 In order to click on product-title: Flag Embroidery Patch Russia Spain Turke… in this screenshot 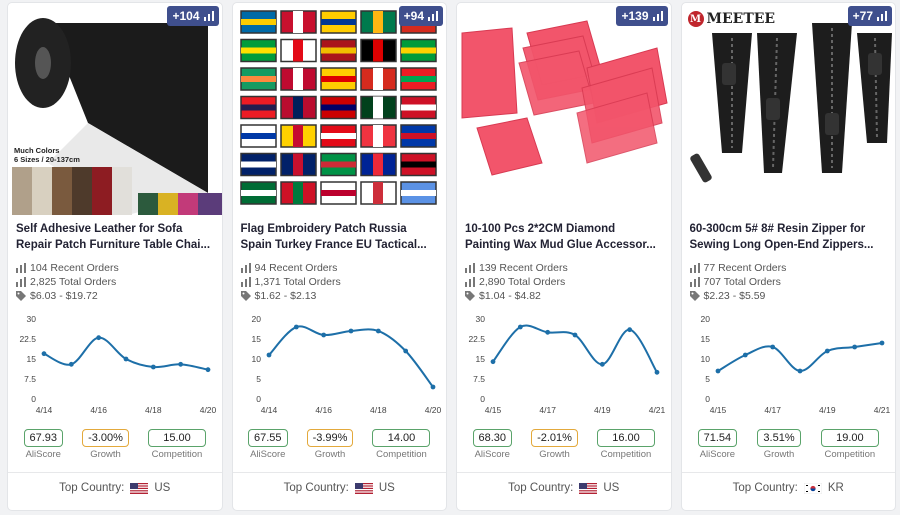, I will do `click(340, 237)`.